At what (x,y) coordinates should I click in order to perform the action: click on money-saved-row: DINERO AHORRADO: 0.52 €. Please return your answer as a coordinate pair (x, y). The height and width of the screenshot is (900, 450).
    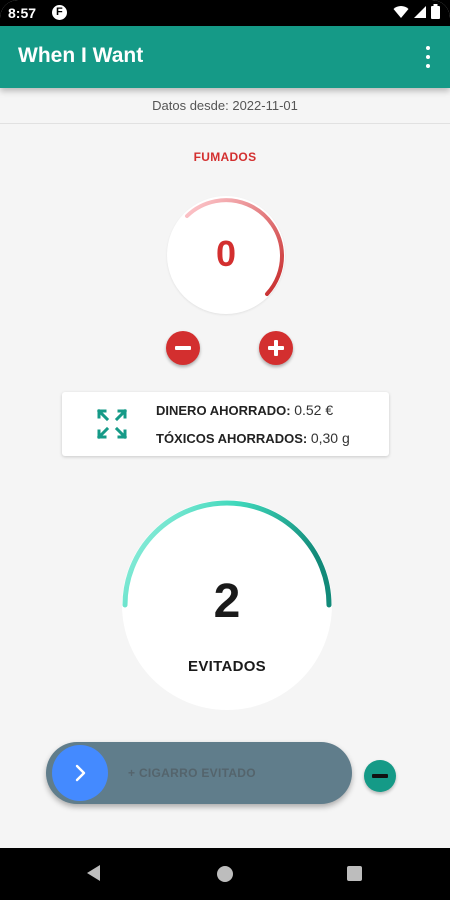
    Looking at the image, I should click on (244, 410).